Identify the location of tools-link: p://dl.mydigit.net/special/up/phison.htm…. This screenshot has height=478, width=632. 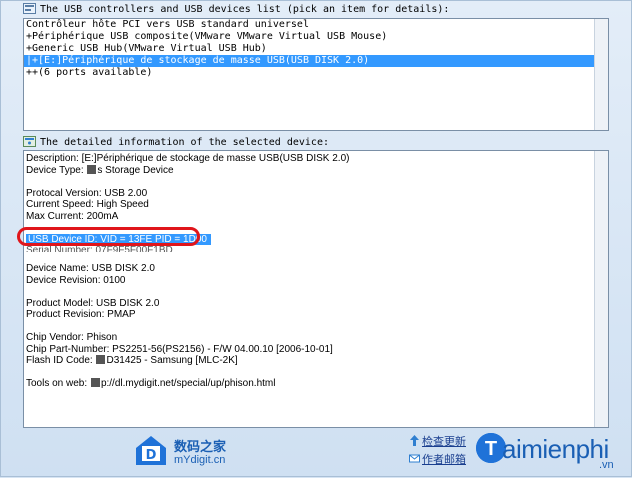
(188, 383).